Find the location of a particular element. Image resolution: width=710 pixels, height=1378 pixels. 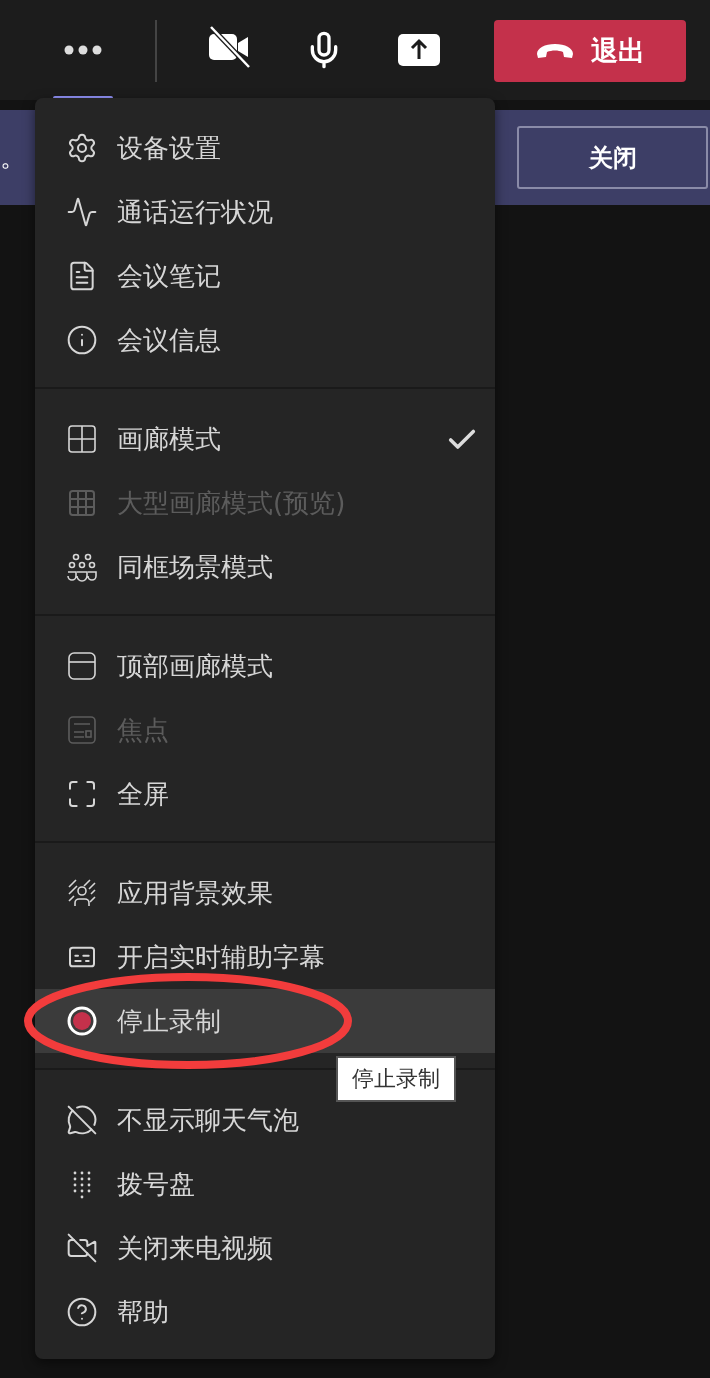

menu-item: 应用背景效果 is located at coordinates (265, 893).